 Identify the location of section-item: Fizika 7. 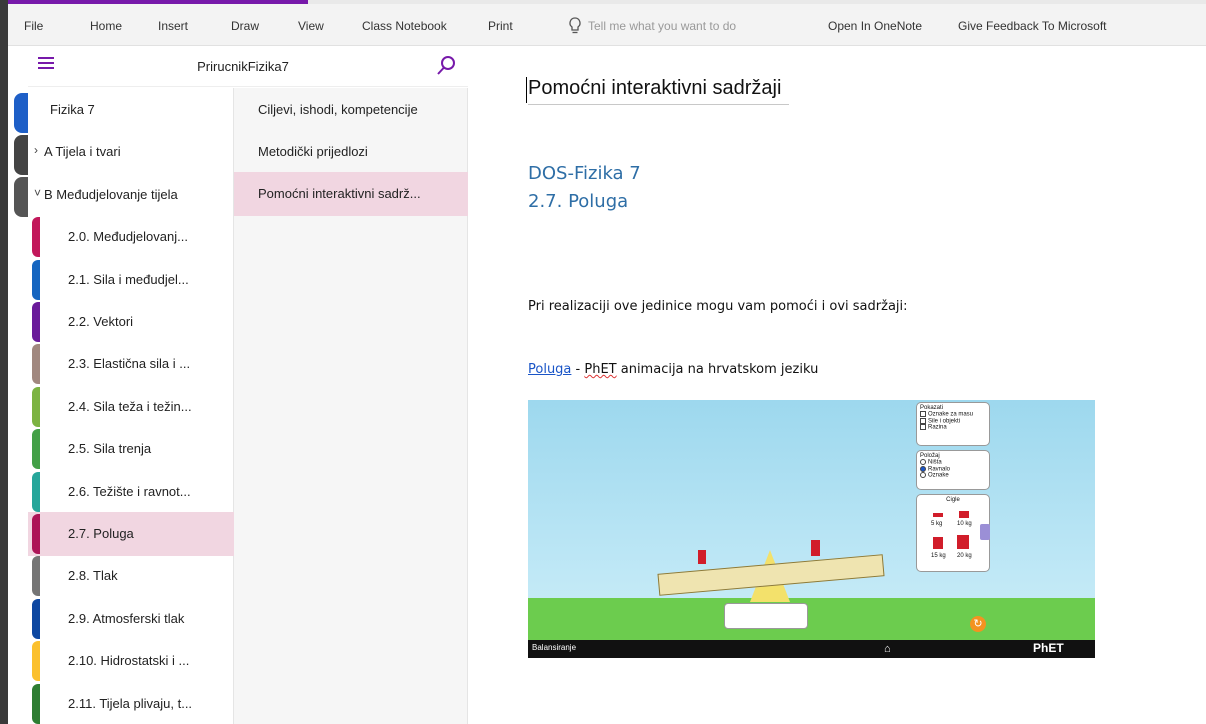
(131, 110).